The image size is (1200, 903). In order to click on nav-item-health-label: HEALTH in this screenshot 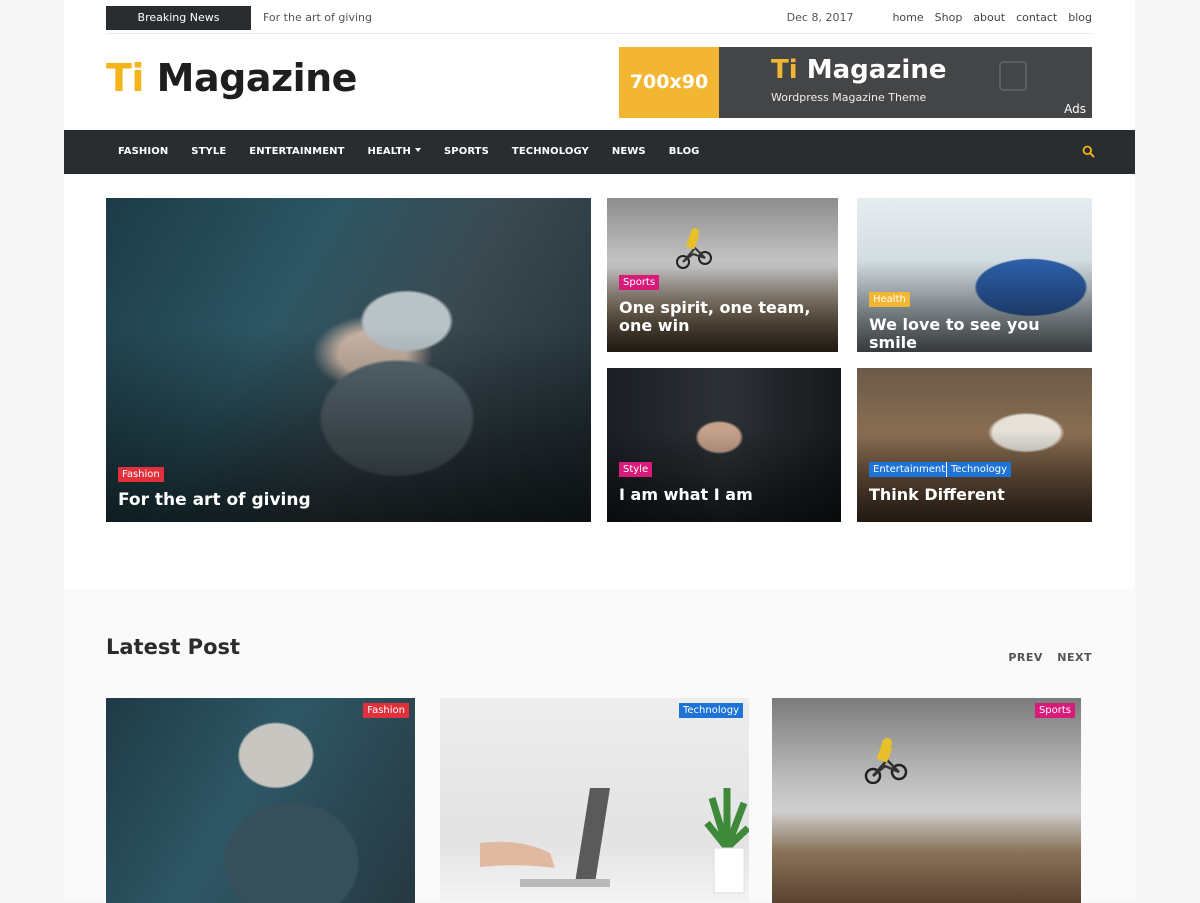, I will do `click(389, 151)`.